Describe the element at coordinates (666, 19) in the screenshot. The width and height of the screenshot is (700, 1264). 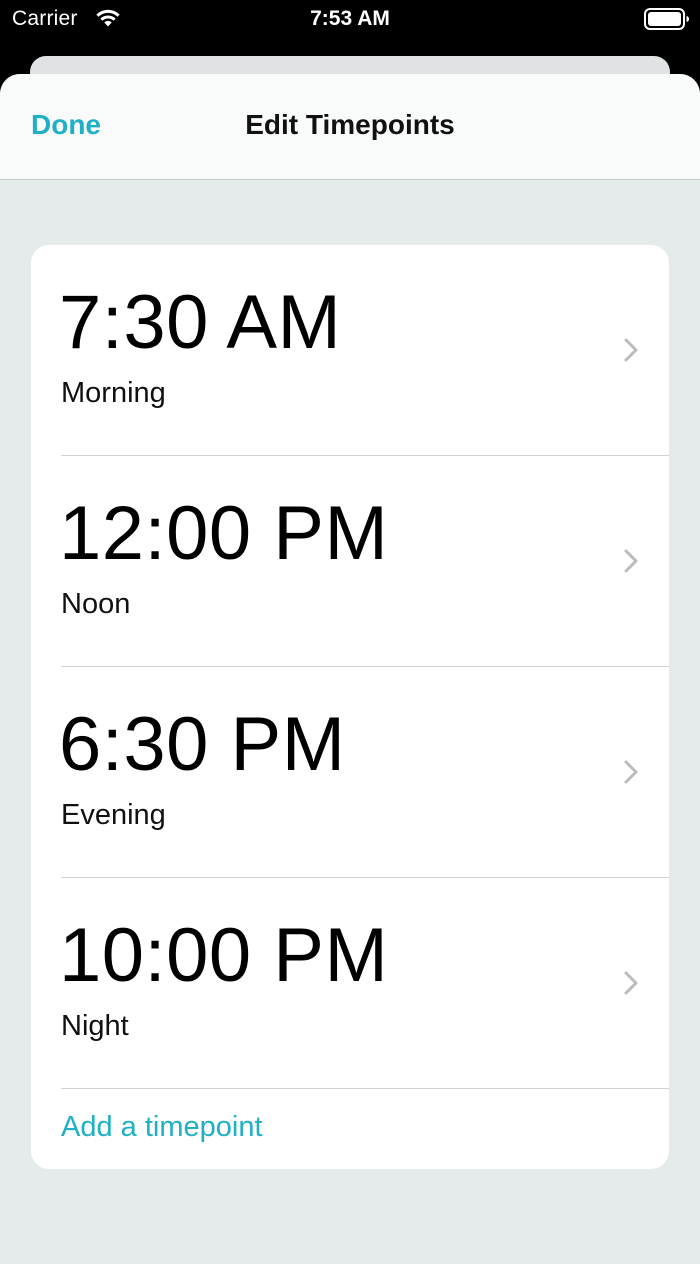
I see `battery-full-icon` at that location.